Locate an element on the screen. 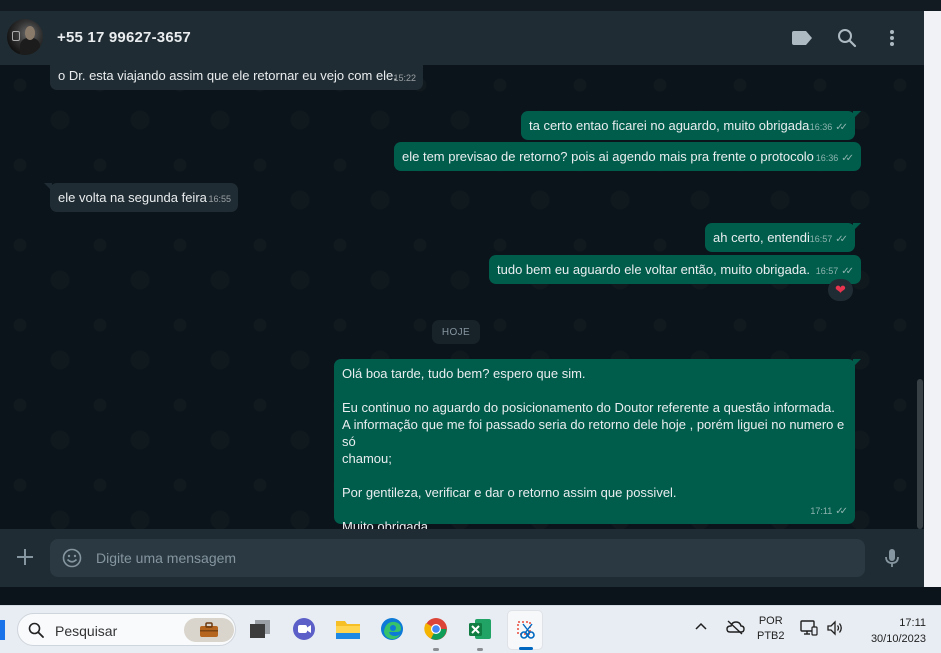 The width and height of the screenshot is (941, 653). microphone-icon is located at coordinates (892, 558).